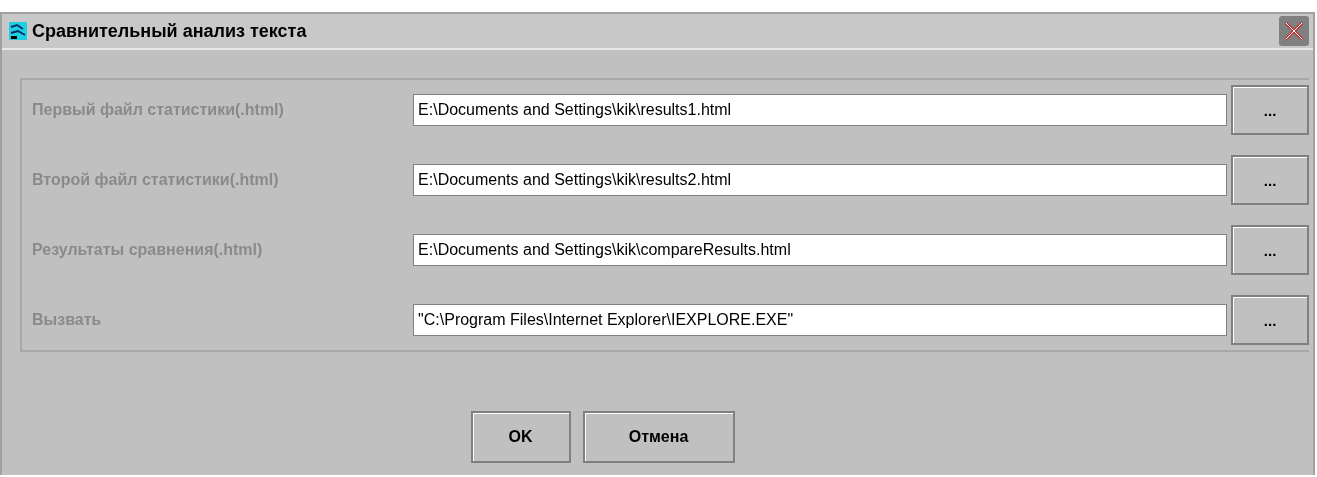  Describe the element at coordinates (520, 437) in the screenshot. I see `dialog-button: OK` at that location.